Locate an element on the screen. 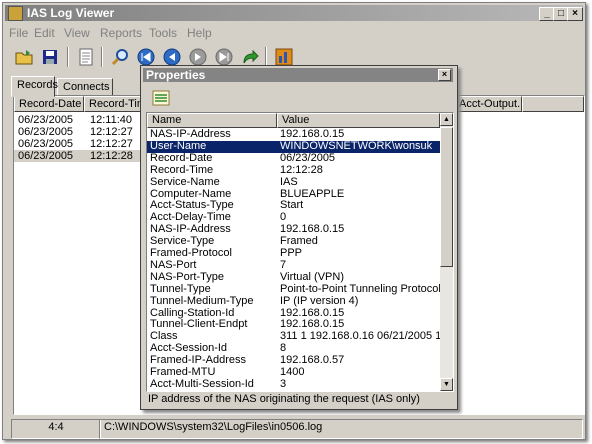  properties-document-icon is located at coordinates (161, 99).